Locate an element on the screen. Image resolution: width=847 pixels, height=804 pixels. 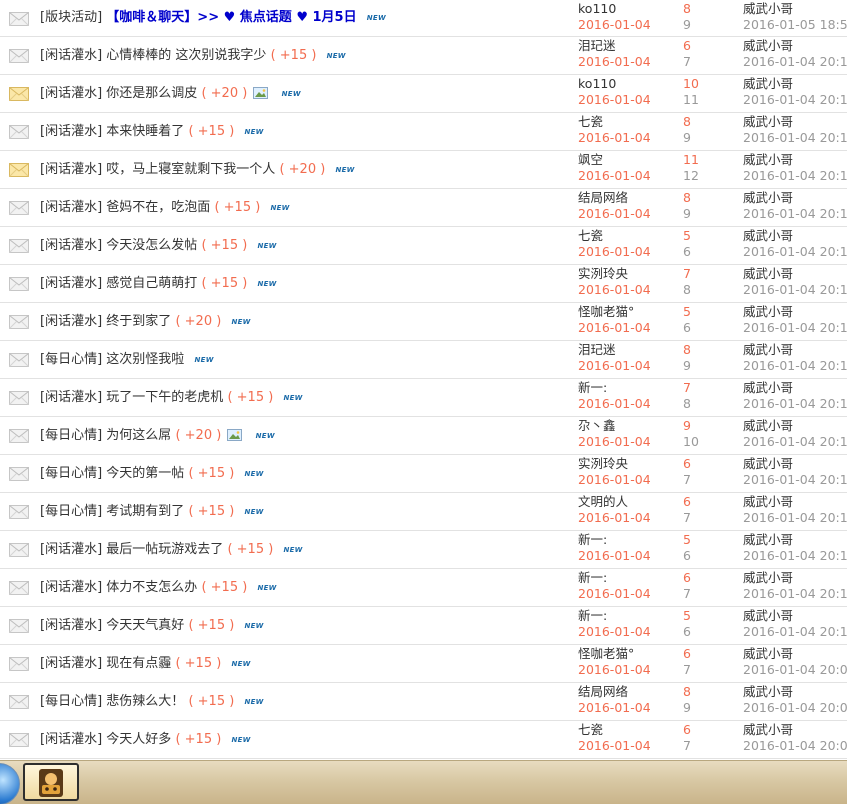
thread-title-link: 终于到家了 is located at coordinates (138, 321).